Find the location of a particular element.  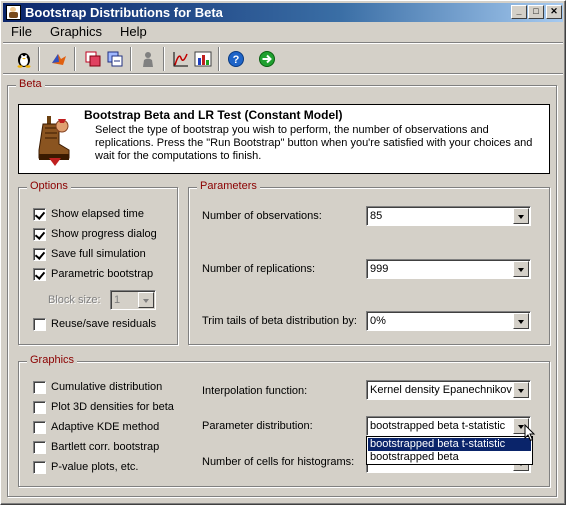

parameter-distribution-value: bootstrapped beta t-statistic is located at coordinates (438, 426).